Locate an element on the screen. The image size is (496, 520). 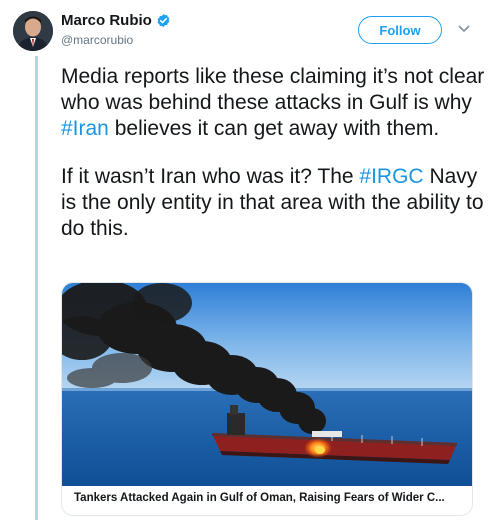
hashtag-irgc-link: #IRGC is located at coordinates (391, 176).